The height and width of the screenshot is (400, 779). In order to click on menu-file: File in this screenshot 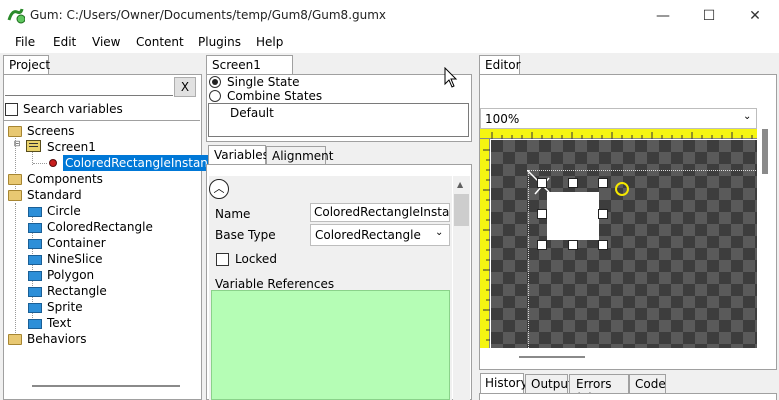, I will do `click(25, 42)`.